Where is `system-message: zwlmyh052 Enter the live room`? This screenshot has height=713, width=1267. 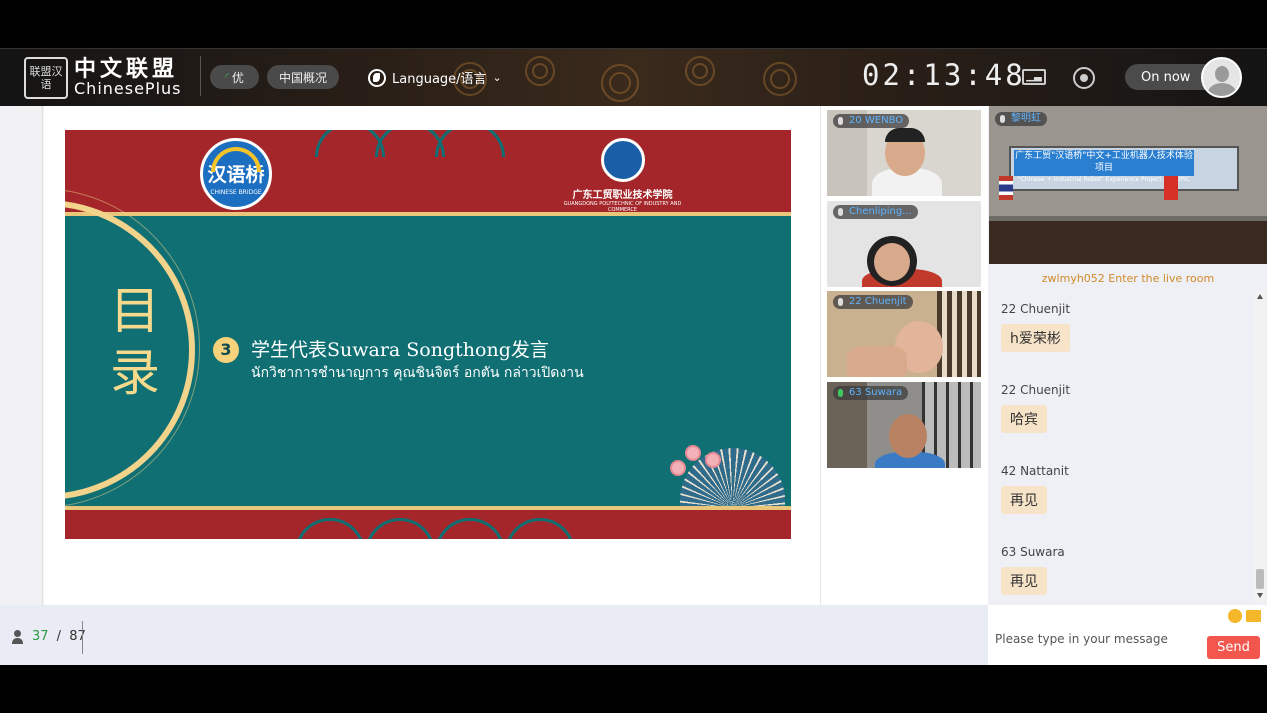 system-message: zwlmyh052 Enter the live room is located at coordinates (1128, 278).